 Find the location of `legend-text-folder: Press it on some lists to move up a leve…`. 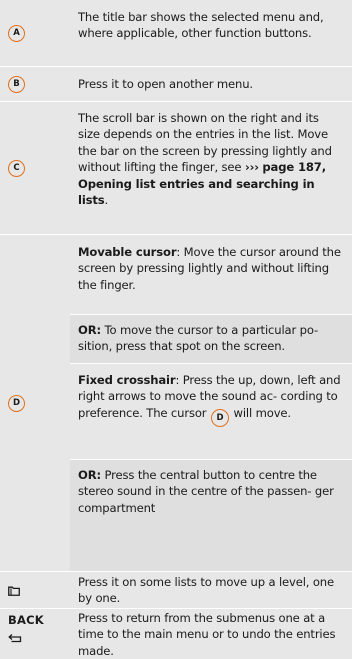

legend-text-folder: Press it on some lists to move up a leve… is located at coordinates (206, 590).